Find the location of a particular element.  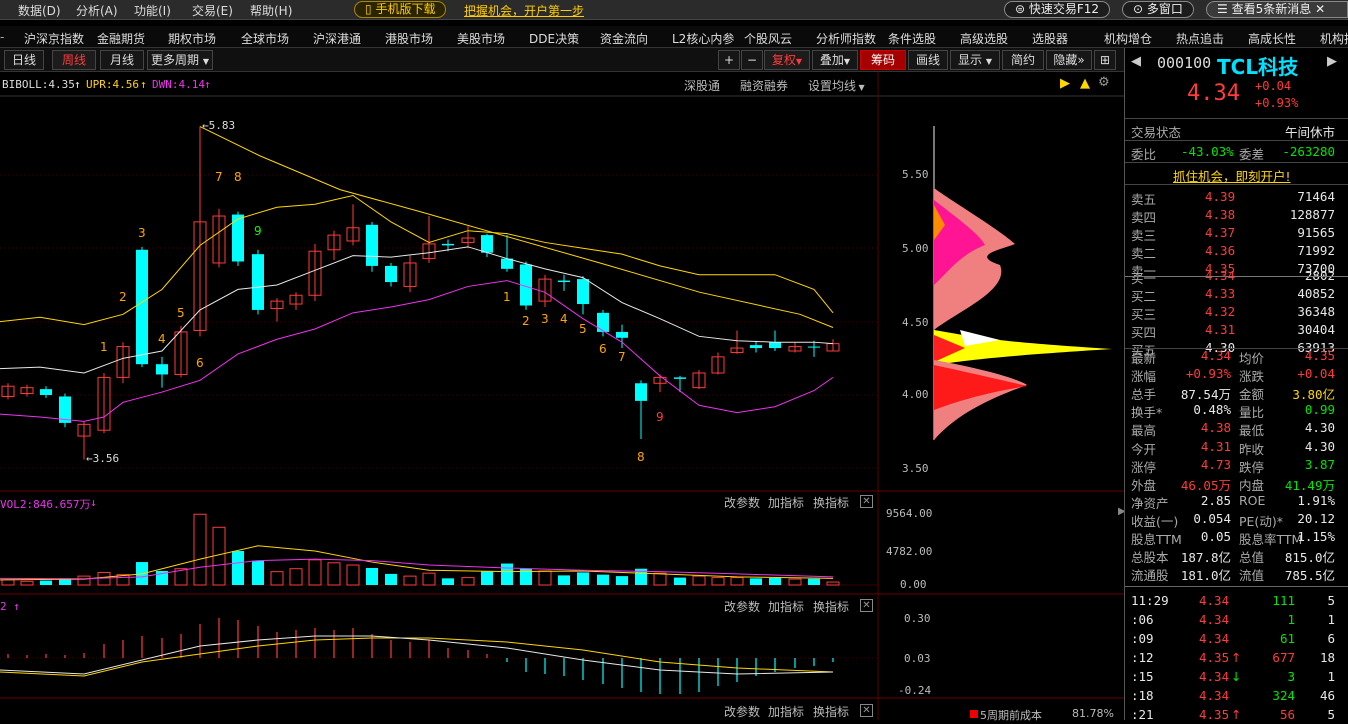

macd-add-indicator: 加指标 is located at coordinates (786, 606).